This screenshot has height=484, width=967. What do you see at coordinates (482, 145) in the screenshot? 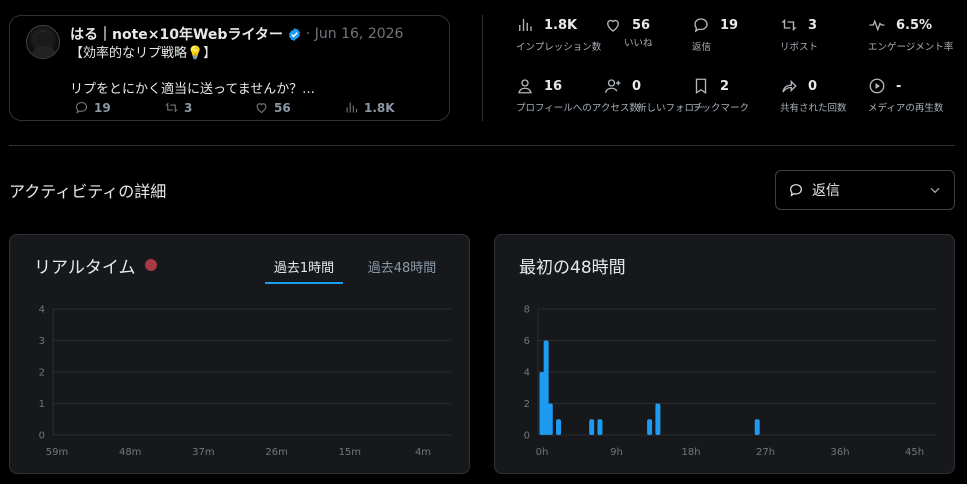
I see `horizontal-divider` at bounding box center [482, 145].